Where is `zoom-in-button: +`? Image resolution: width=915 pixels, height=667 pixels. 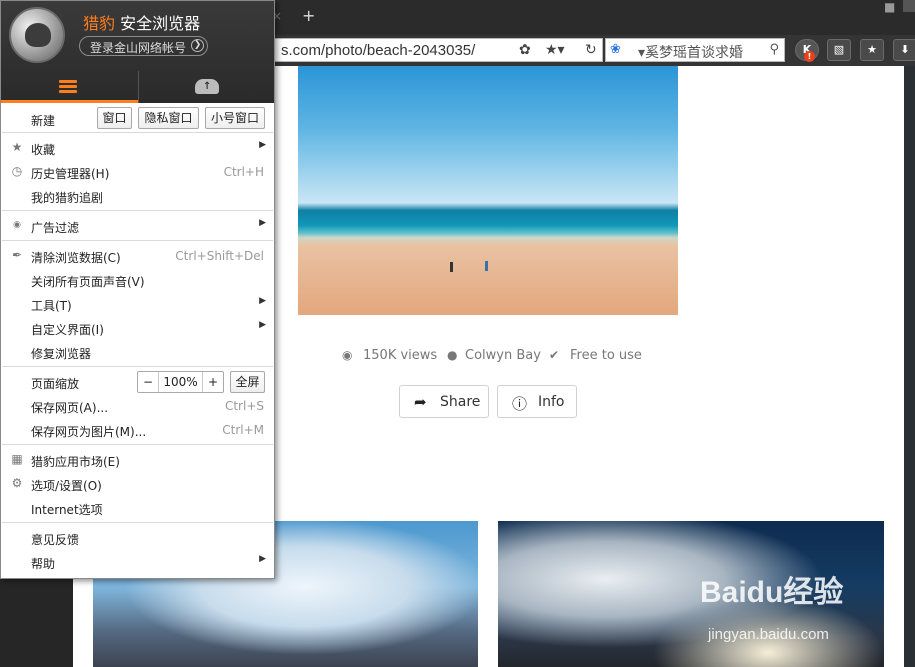 zoom-in-button: + is located at coordinates (213, 382).